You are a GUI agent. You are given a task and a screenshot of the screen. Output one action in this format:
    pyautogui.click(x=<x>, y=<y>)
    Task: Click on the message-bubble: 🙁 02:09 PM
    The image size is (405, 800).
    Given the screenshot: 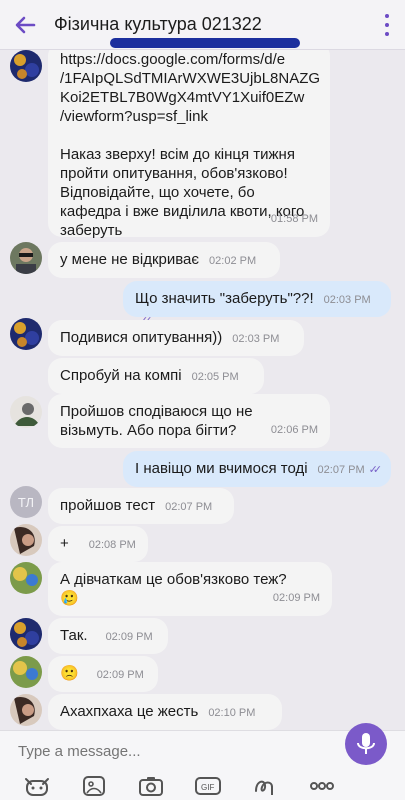 What is the action you would take?
    pyautogui.click(x=103, y=674)
    